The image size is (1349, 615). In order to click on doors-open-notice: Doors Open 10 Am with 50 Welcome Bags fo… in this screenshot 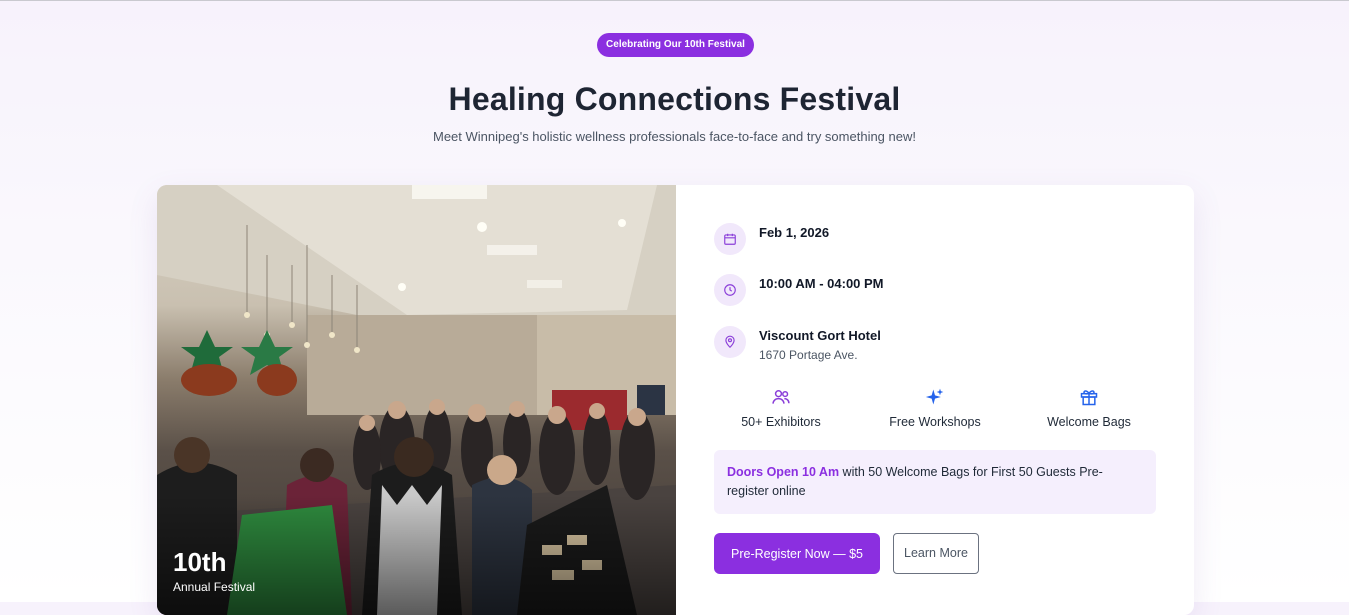, I will do `click(935, 482)`.